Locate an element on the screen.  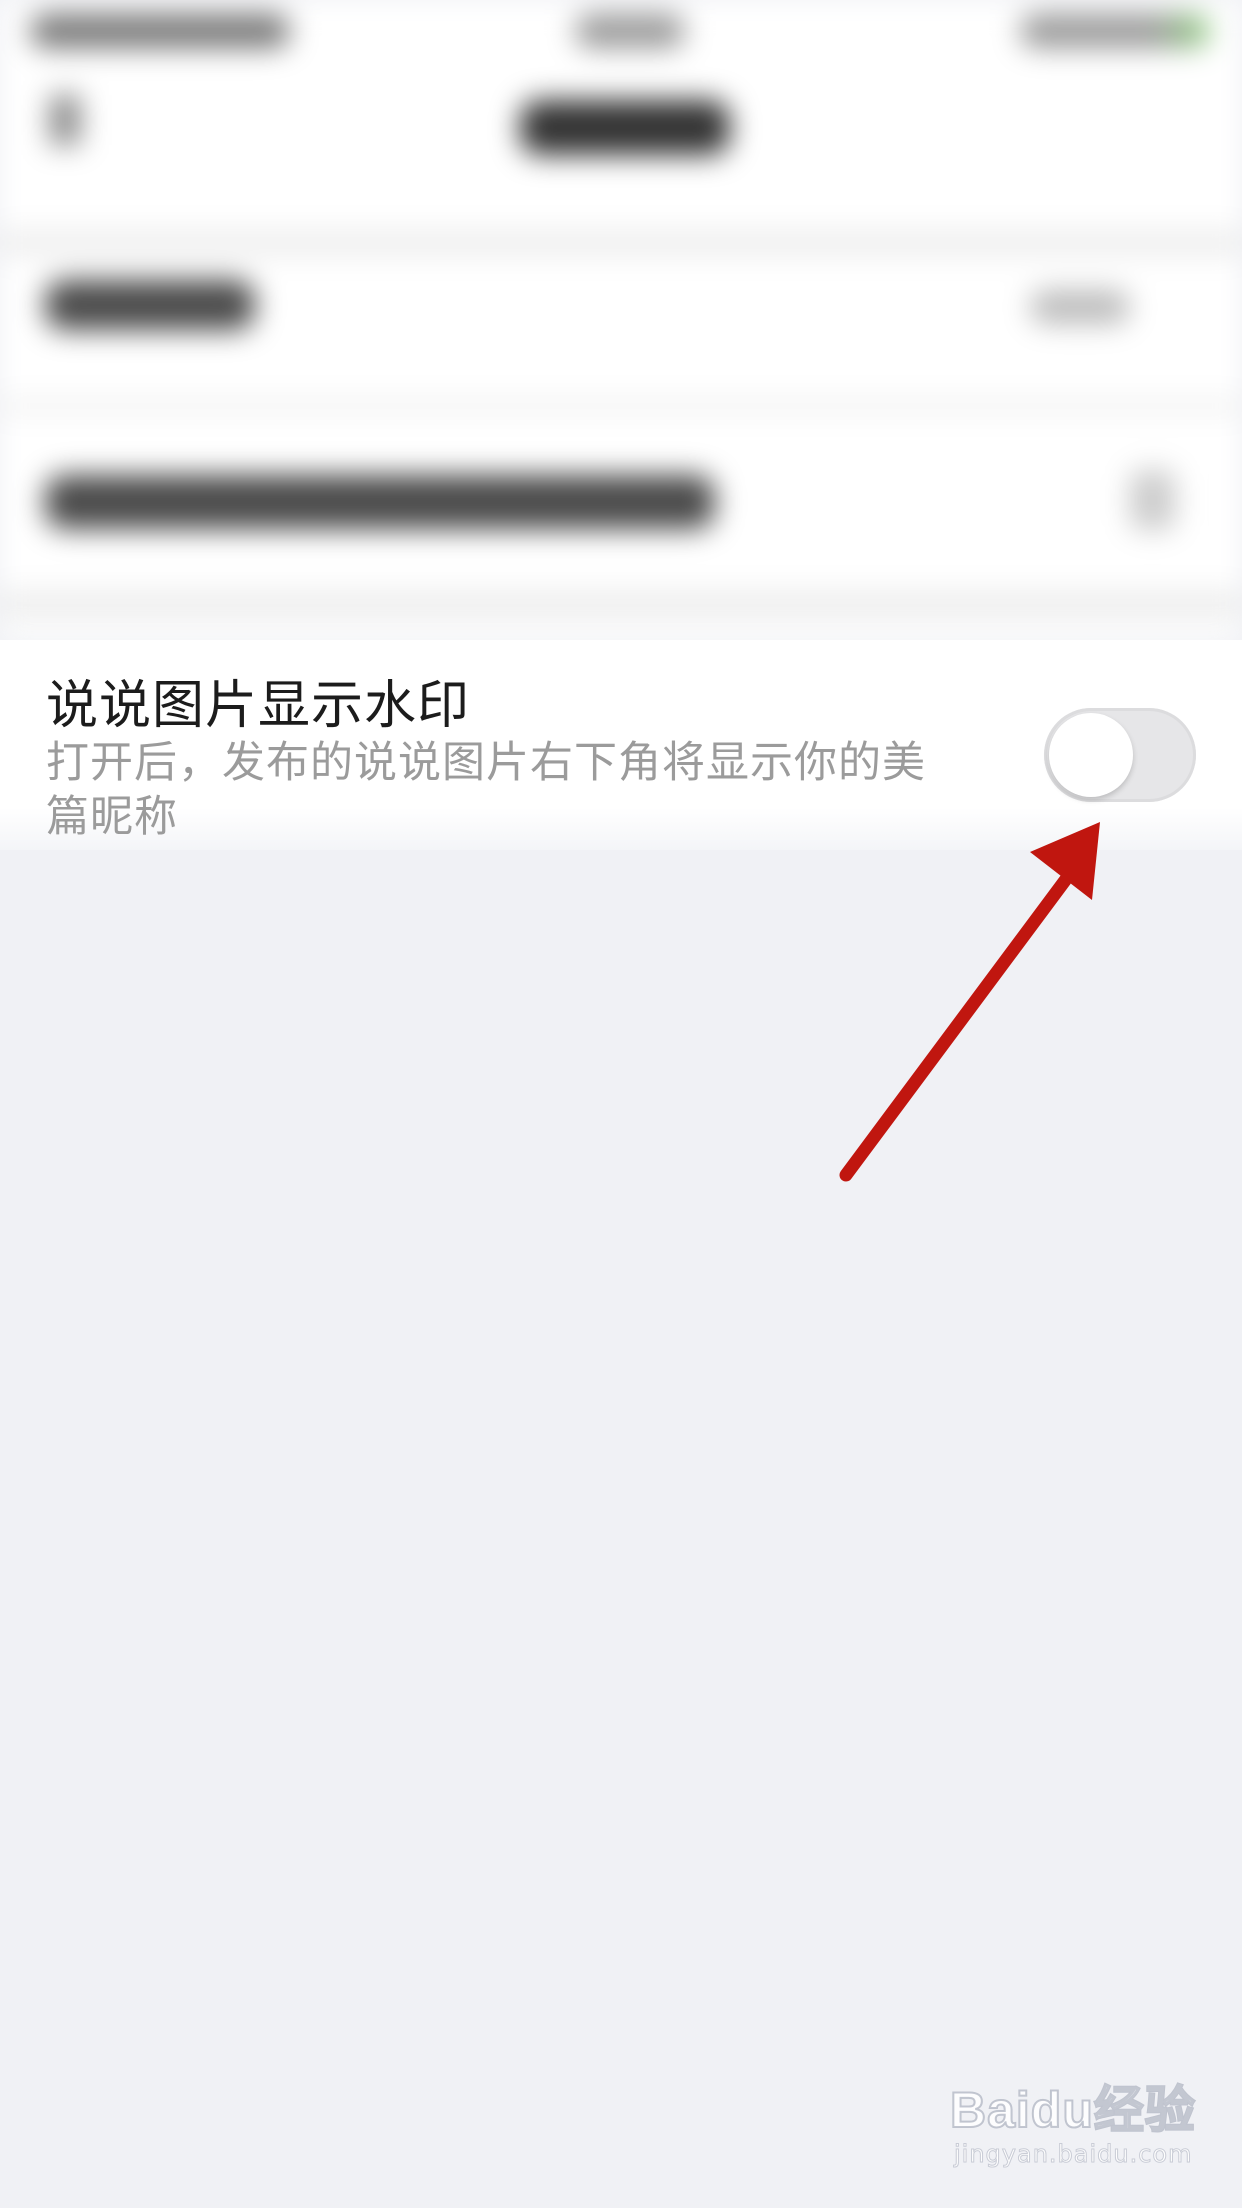
setting-description: 打开后，发布的说说图片右下角将显示你的美篇昵称 is located at coordinates (486, 790).